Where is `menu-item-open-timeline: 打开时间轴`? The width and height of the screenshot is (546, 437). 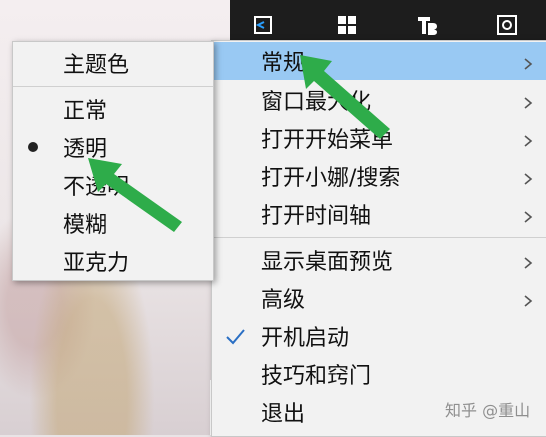
menu-item-open-timeline: 打开时间轴 is located at coordinates (379, 214).